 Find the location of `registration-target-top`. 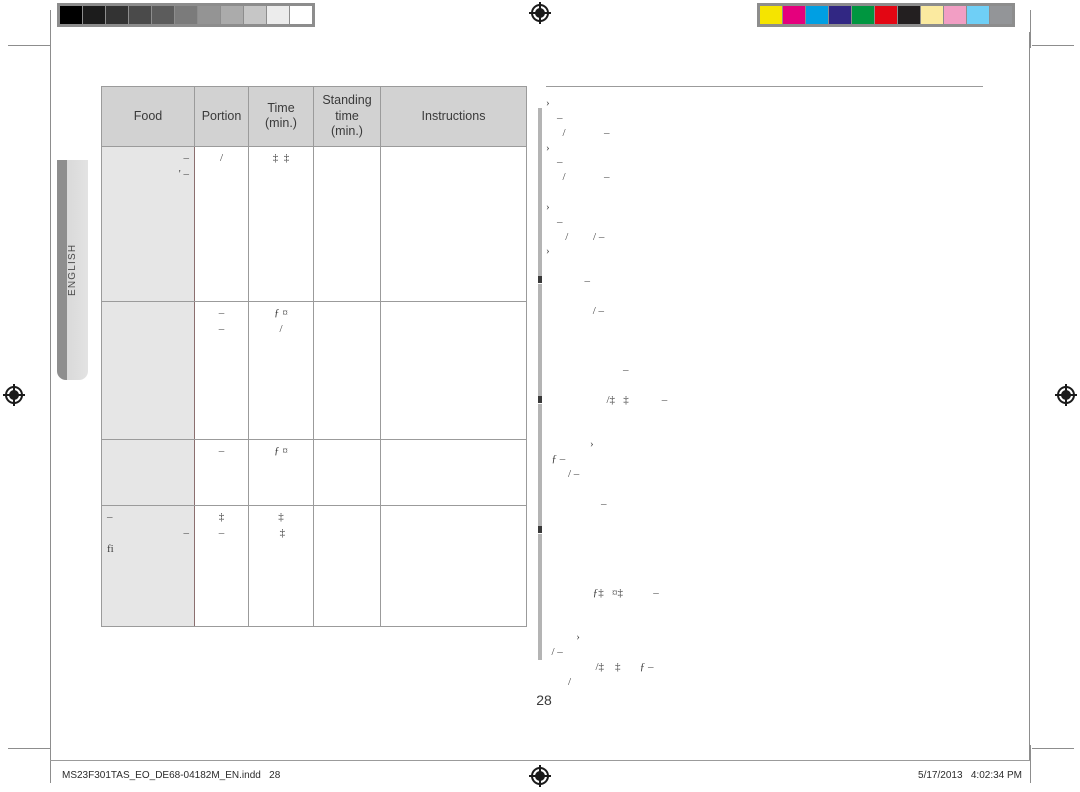

registration-target-top is located at coordinates (540, 13).